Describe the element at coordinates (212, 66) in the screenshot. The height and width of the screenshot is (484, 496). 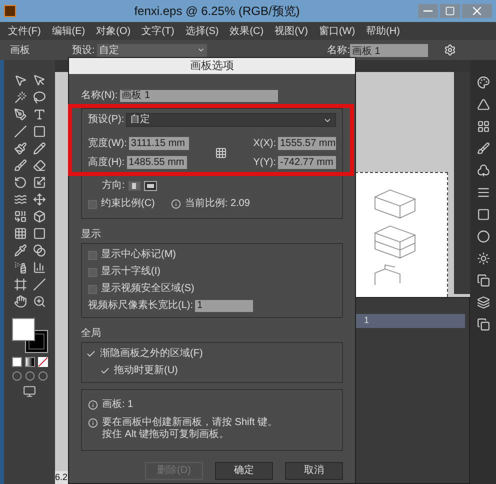
I see `dialog-title: 画板选项` at that location.